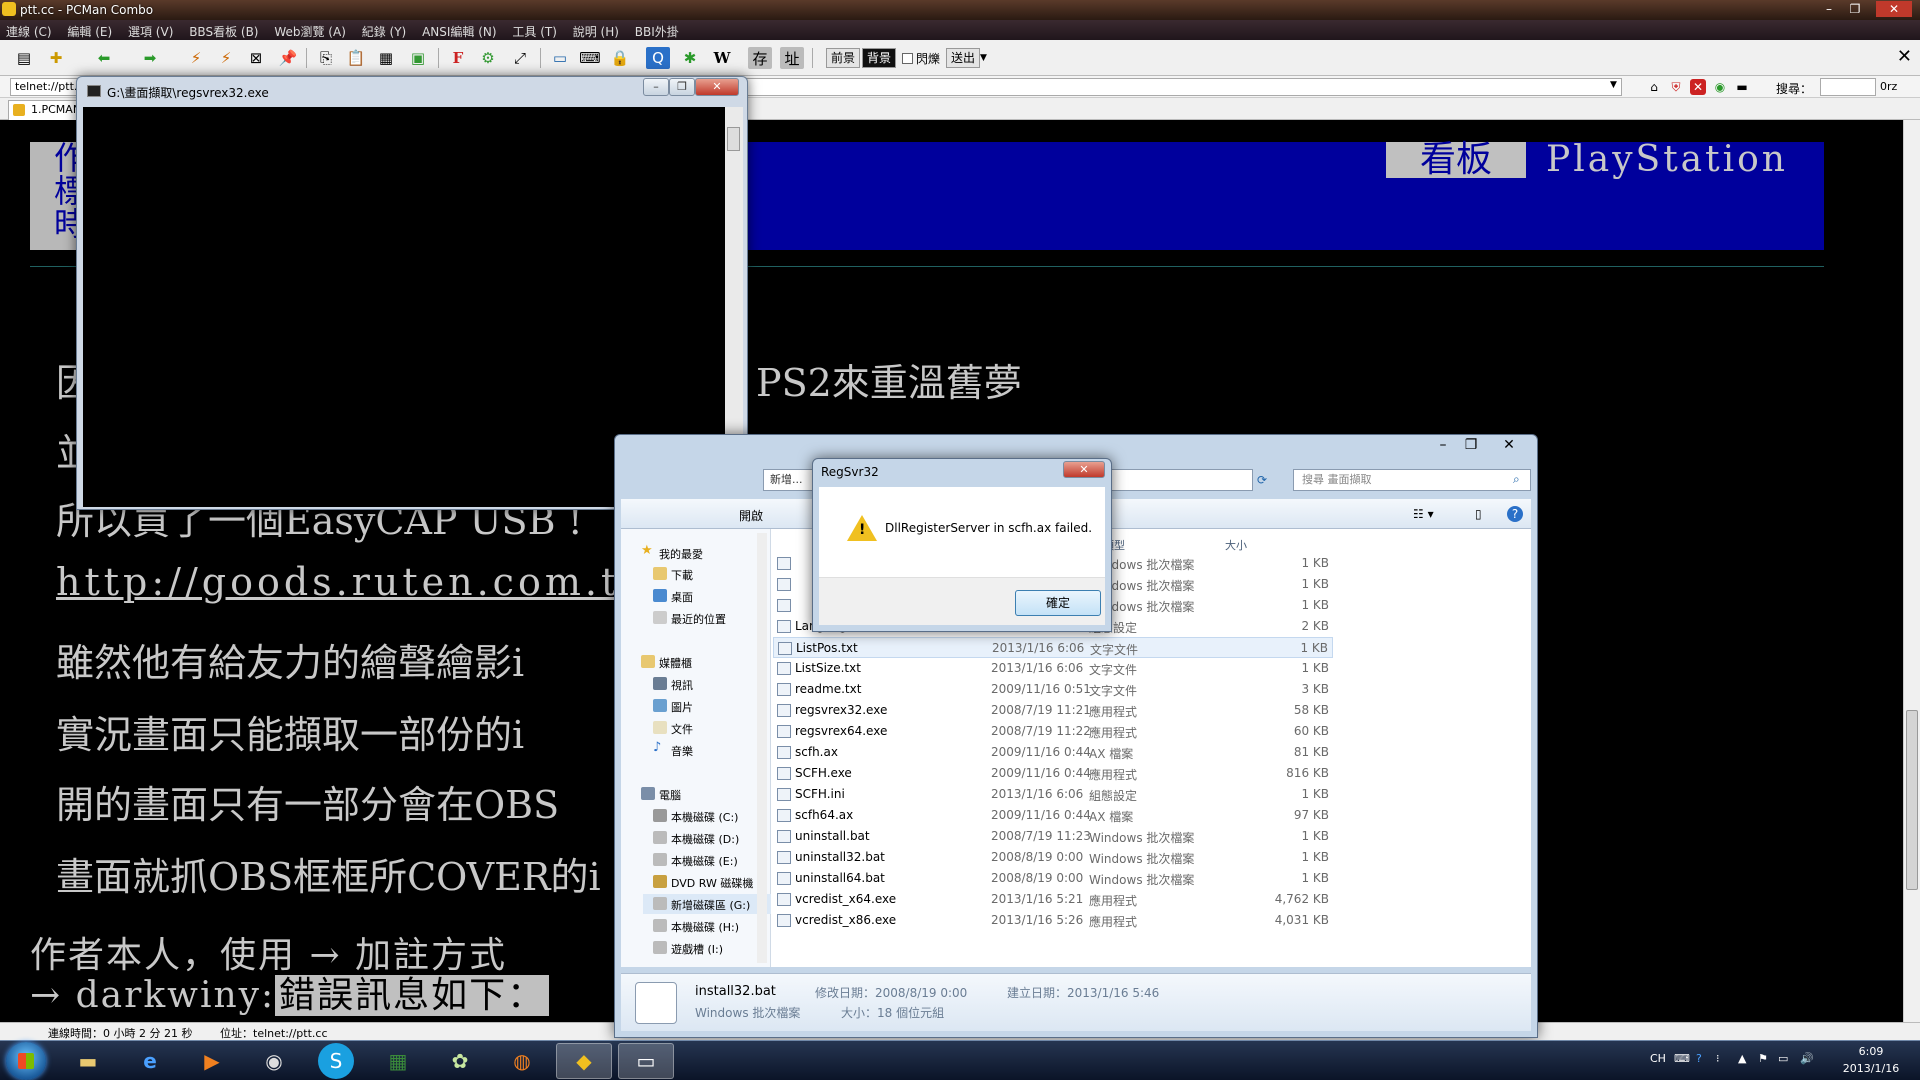 The height and width of the screenshot is (1080, 1920). Describe the element at coordinates (1262, 480) in the screenshot. I see `refresh-icon: ⟳` at that location.